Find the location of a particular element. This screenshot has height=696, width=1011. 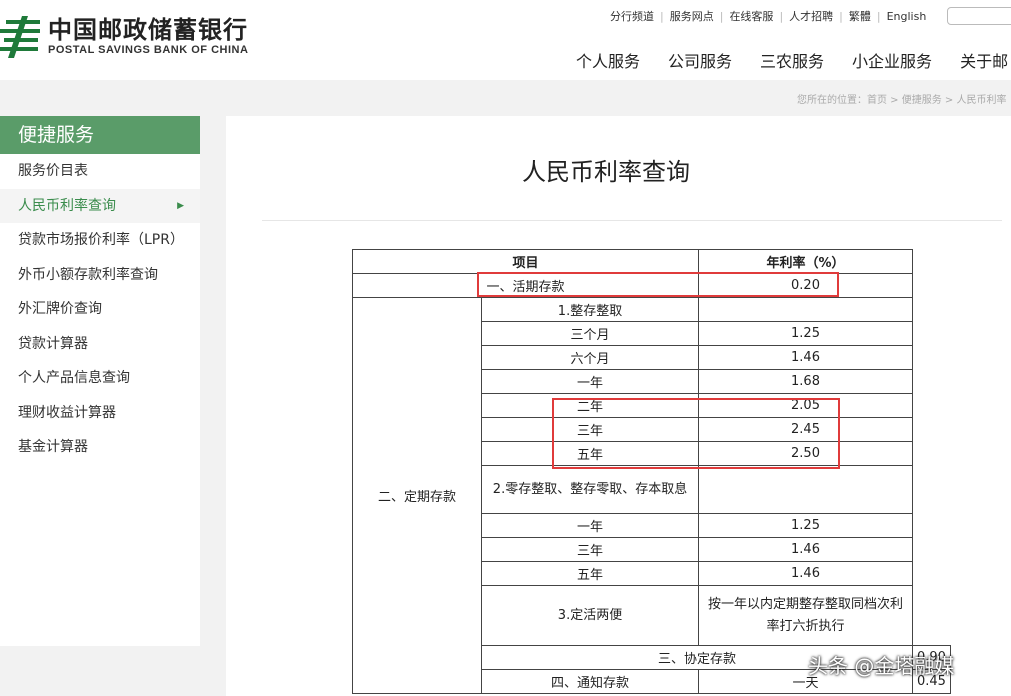

sidebar-item-label: 外汇牌价查询 is located at coordinates (60, 309).